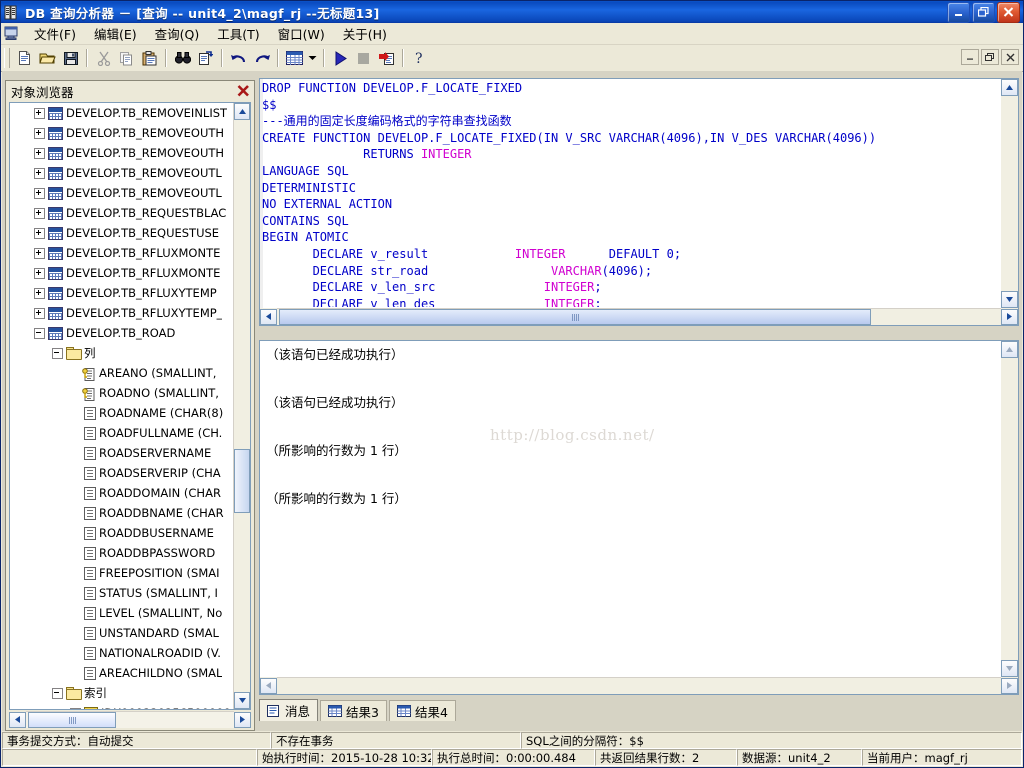  I want to click on tree-item: ROADDOMAIN (CHAR, so click(122, 493).